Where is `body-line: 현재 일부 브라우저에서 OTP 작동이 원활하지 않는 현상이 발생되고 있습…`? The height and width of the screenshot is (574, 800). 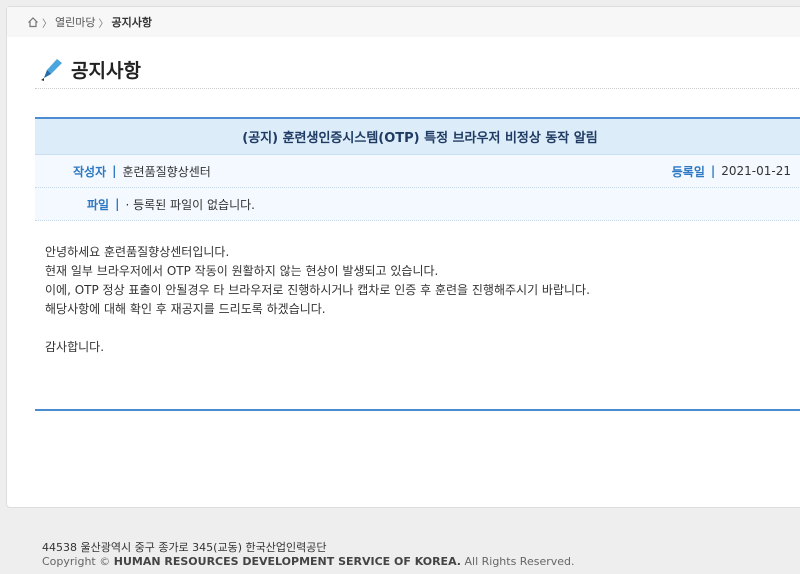 body-line: 현재 일부 브라우저에서 OTP 작동이 원활하지 않는 현상이 발생되고 있습… is located at coordinates (242, 271).